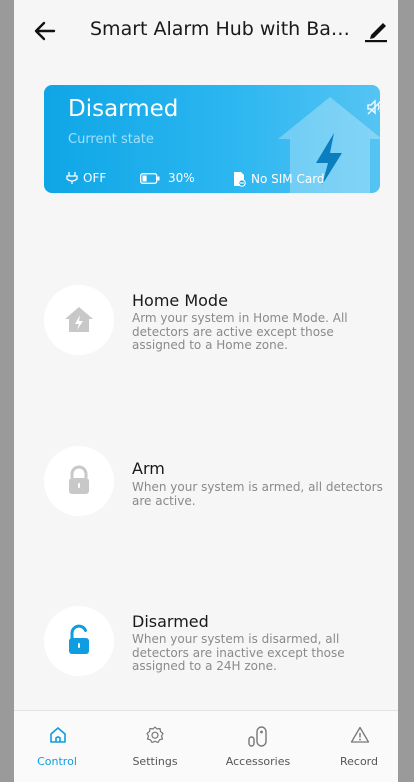 This screenshot has width=414, height=782. I want to click on nav-label: Settings, so click(155, 761).